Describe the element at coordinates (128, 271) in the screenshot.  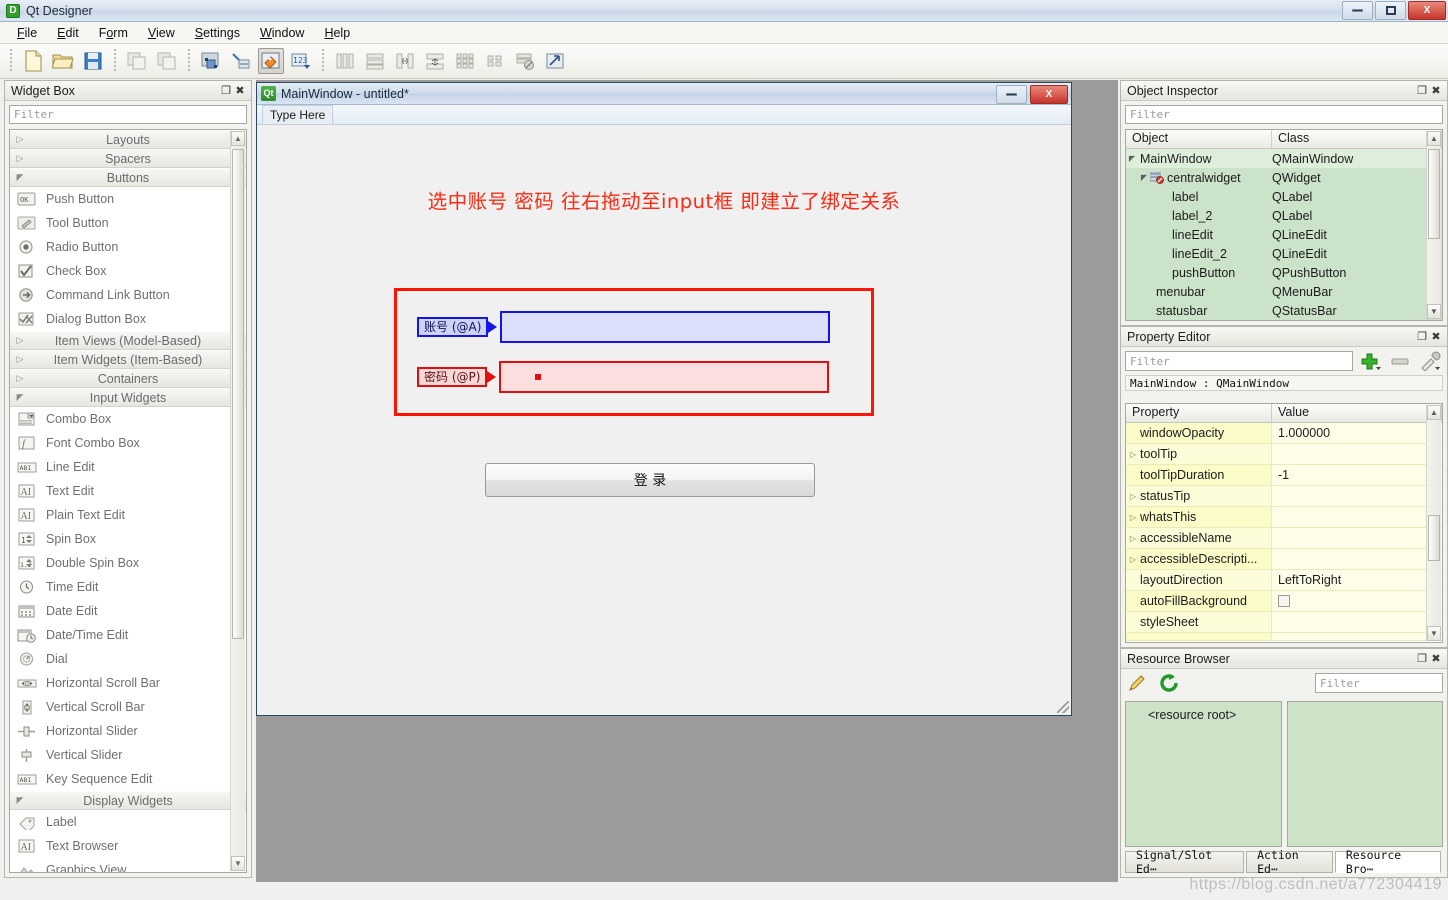
I see `widget-item-check-box: Check Box` at that location.